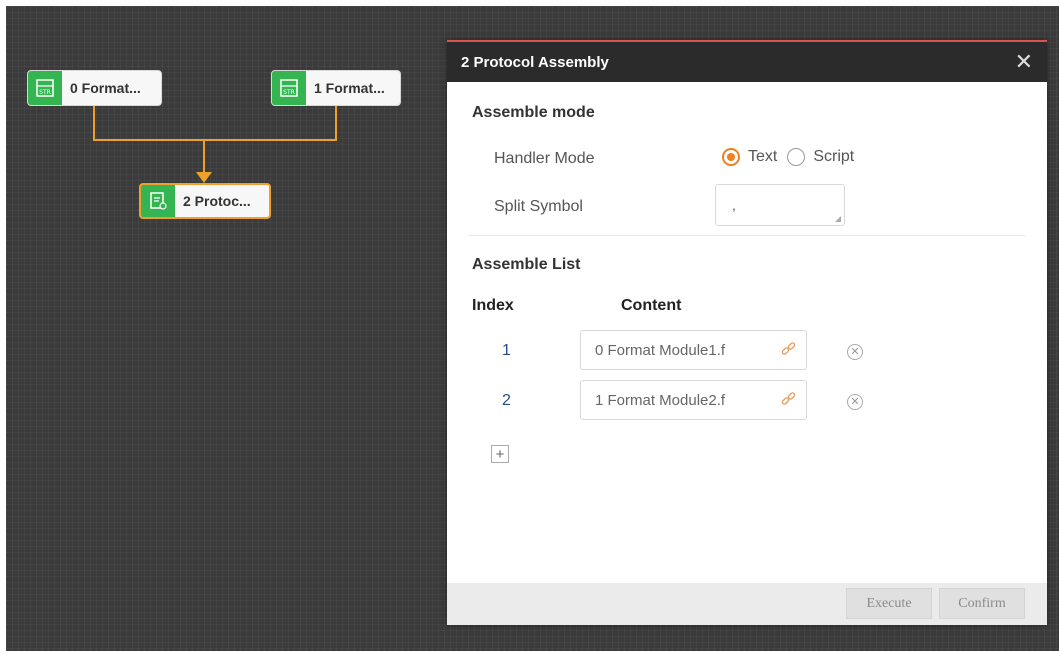  What do you see at coordinates (838, 219) in the screenshot?
I see `resize-handle-icon` at bounding box center [838, 219].